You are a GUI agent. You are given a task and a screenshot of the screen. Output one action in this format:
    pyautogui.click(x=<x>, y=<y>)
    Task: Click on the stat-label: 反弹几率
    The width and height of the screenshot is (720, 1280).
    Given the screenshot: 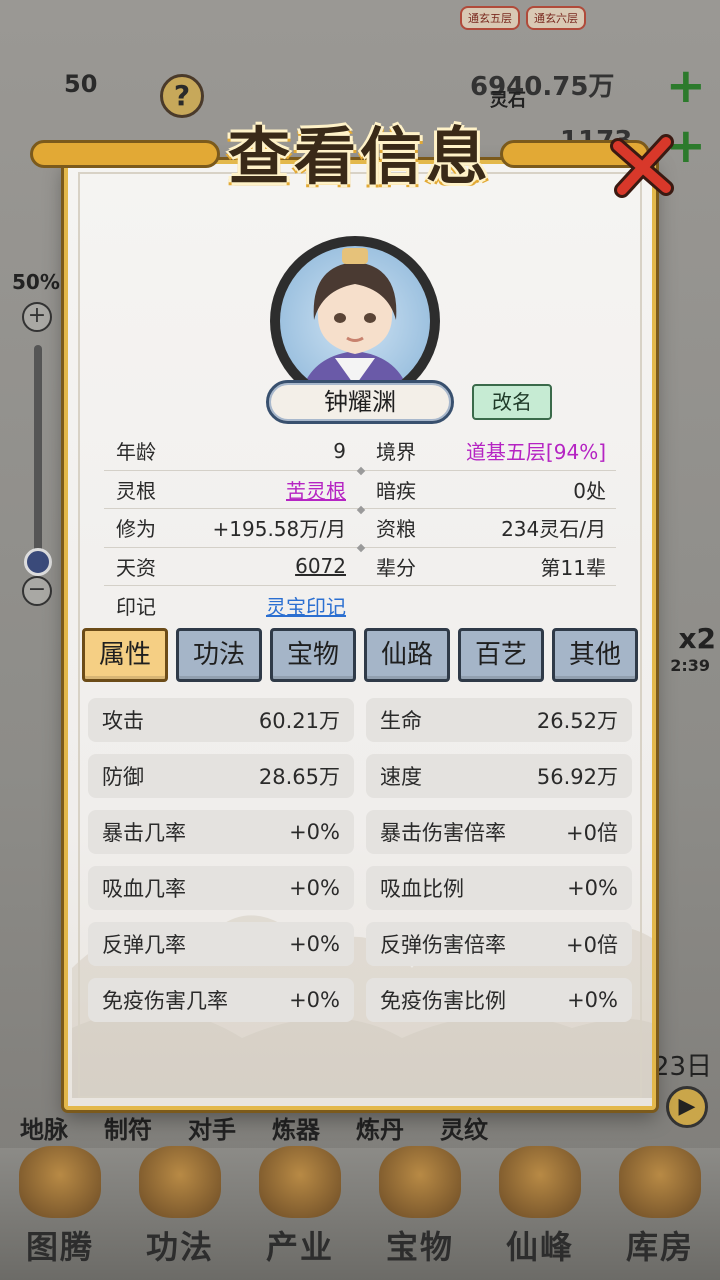 What is the action you would take?
    pyautogui.click(x=144, y=945)
    